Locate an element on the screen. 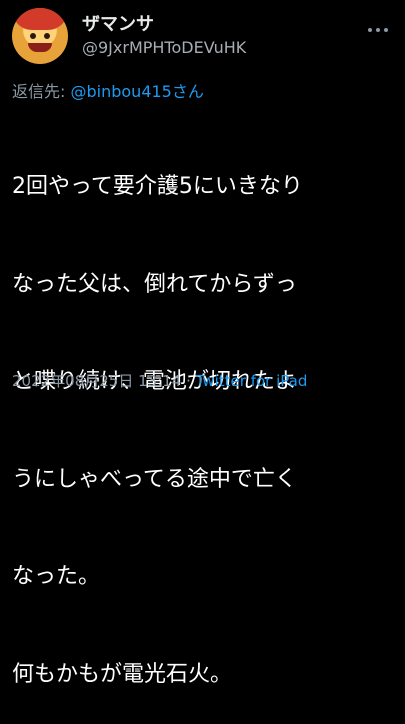  avatar-hat is located at coordinates (40, 19).